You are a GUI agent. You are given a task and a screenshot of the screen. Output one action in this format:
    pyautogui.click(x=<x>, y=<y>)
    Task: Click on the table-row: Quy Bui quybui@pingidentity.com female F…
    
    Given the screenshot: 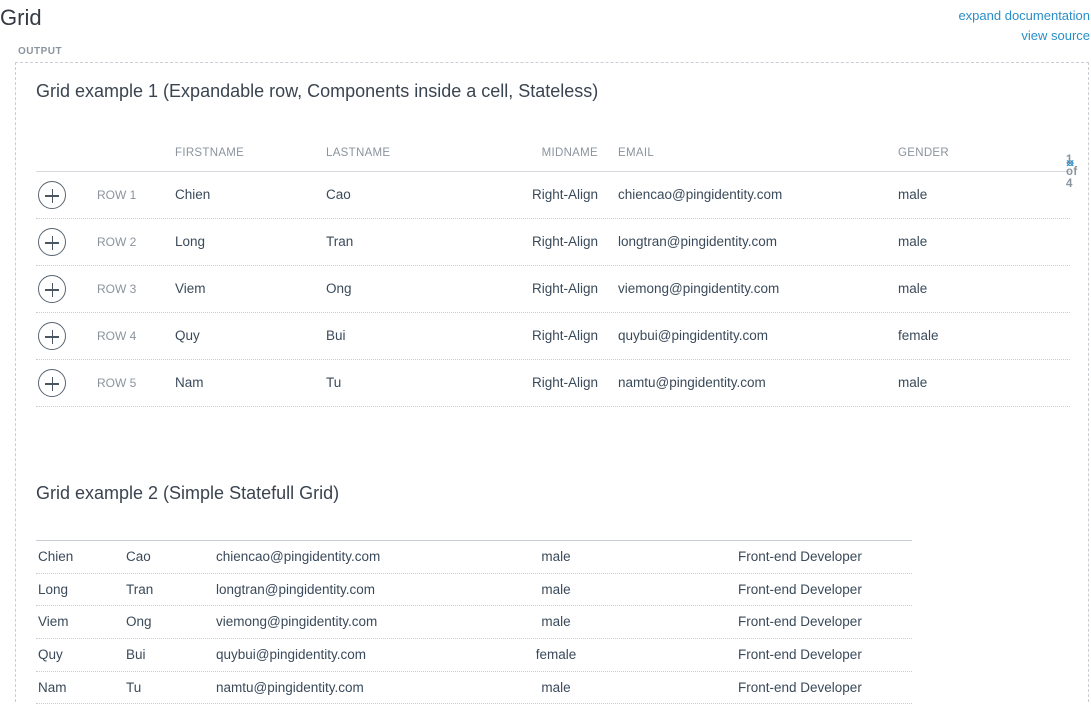 What is the action you would take?
    pyautogui.click(x=474, y=655)
    